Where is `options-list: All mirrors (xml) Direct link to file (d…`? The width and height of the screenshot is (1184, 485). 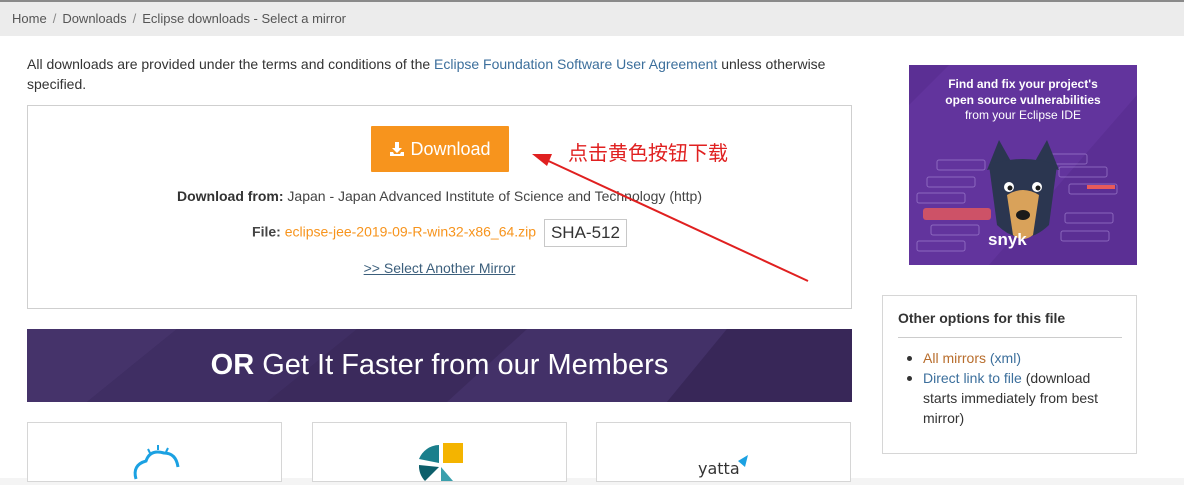 options-list: All mirrors (xml) Direct link to file (d… is located at coordinates (1015, 388).